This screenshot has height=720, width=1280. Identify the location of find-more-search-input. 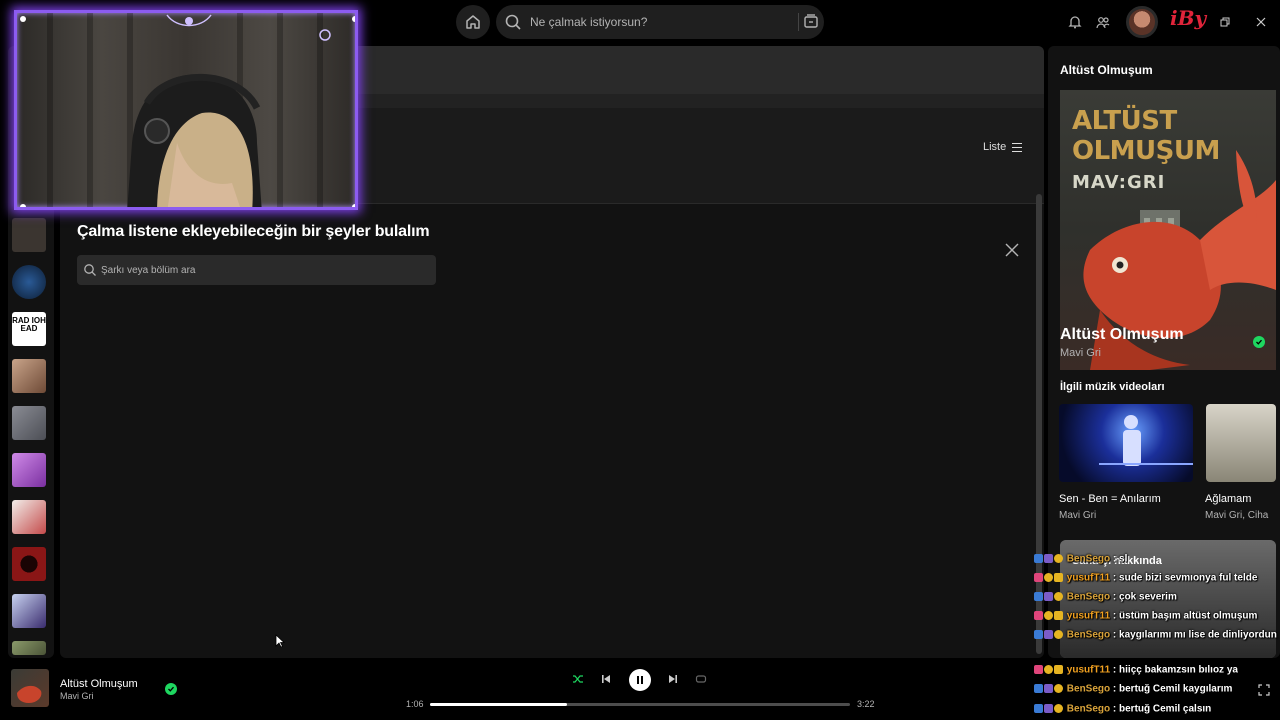
(261, 270).